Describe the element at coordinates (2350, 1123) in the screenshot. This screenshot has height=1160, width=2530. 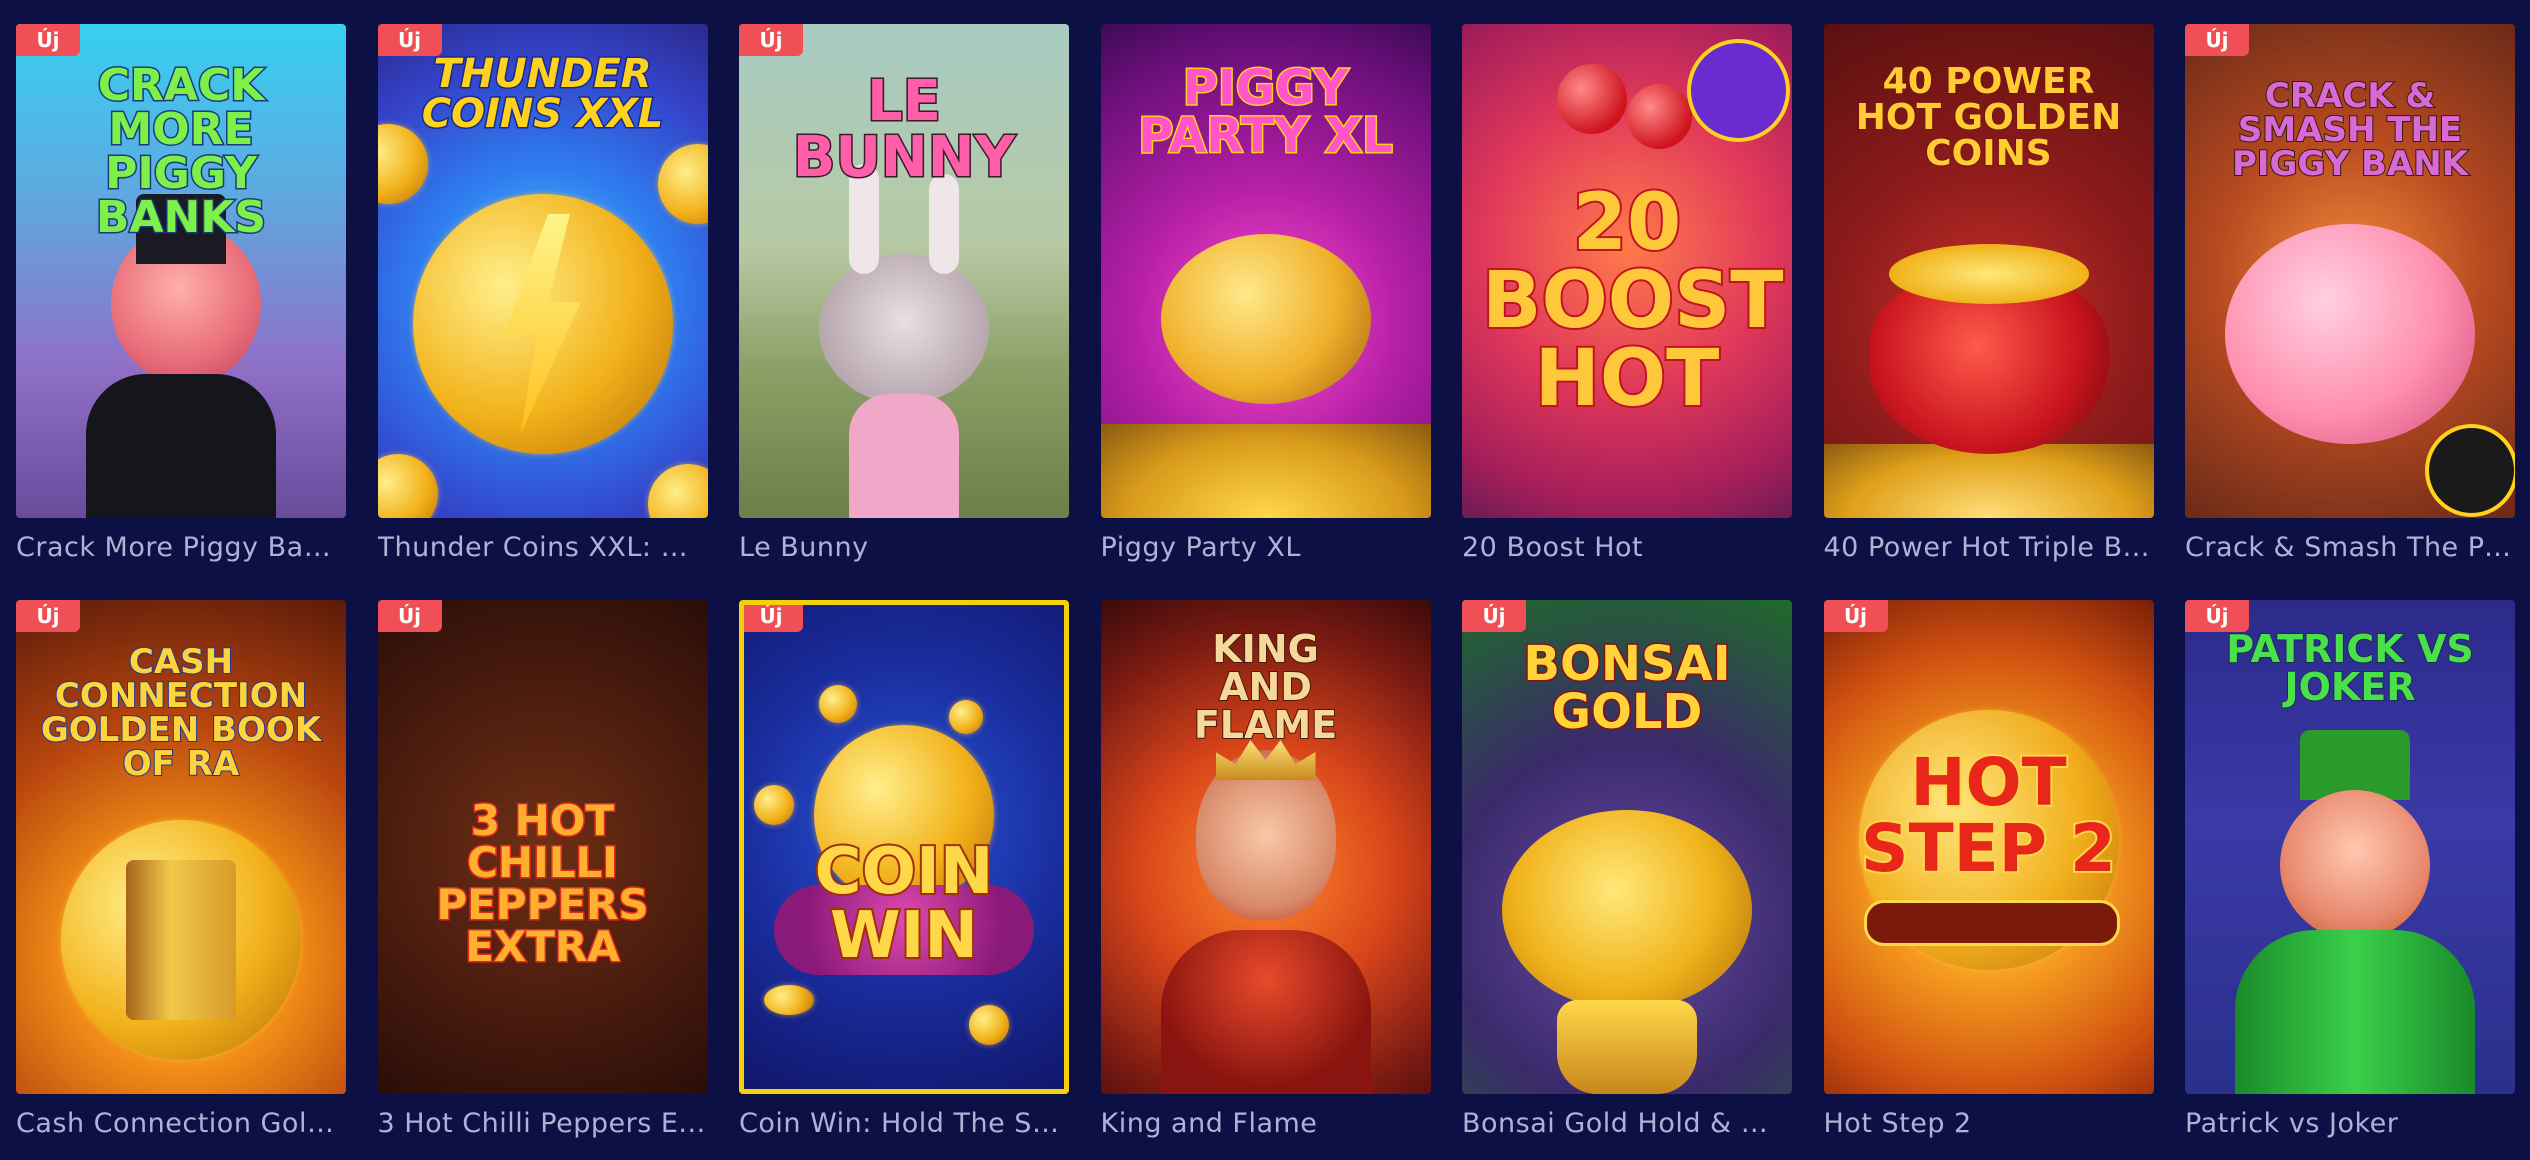
I see `game-title: Patrick vs Joker` at that location.